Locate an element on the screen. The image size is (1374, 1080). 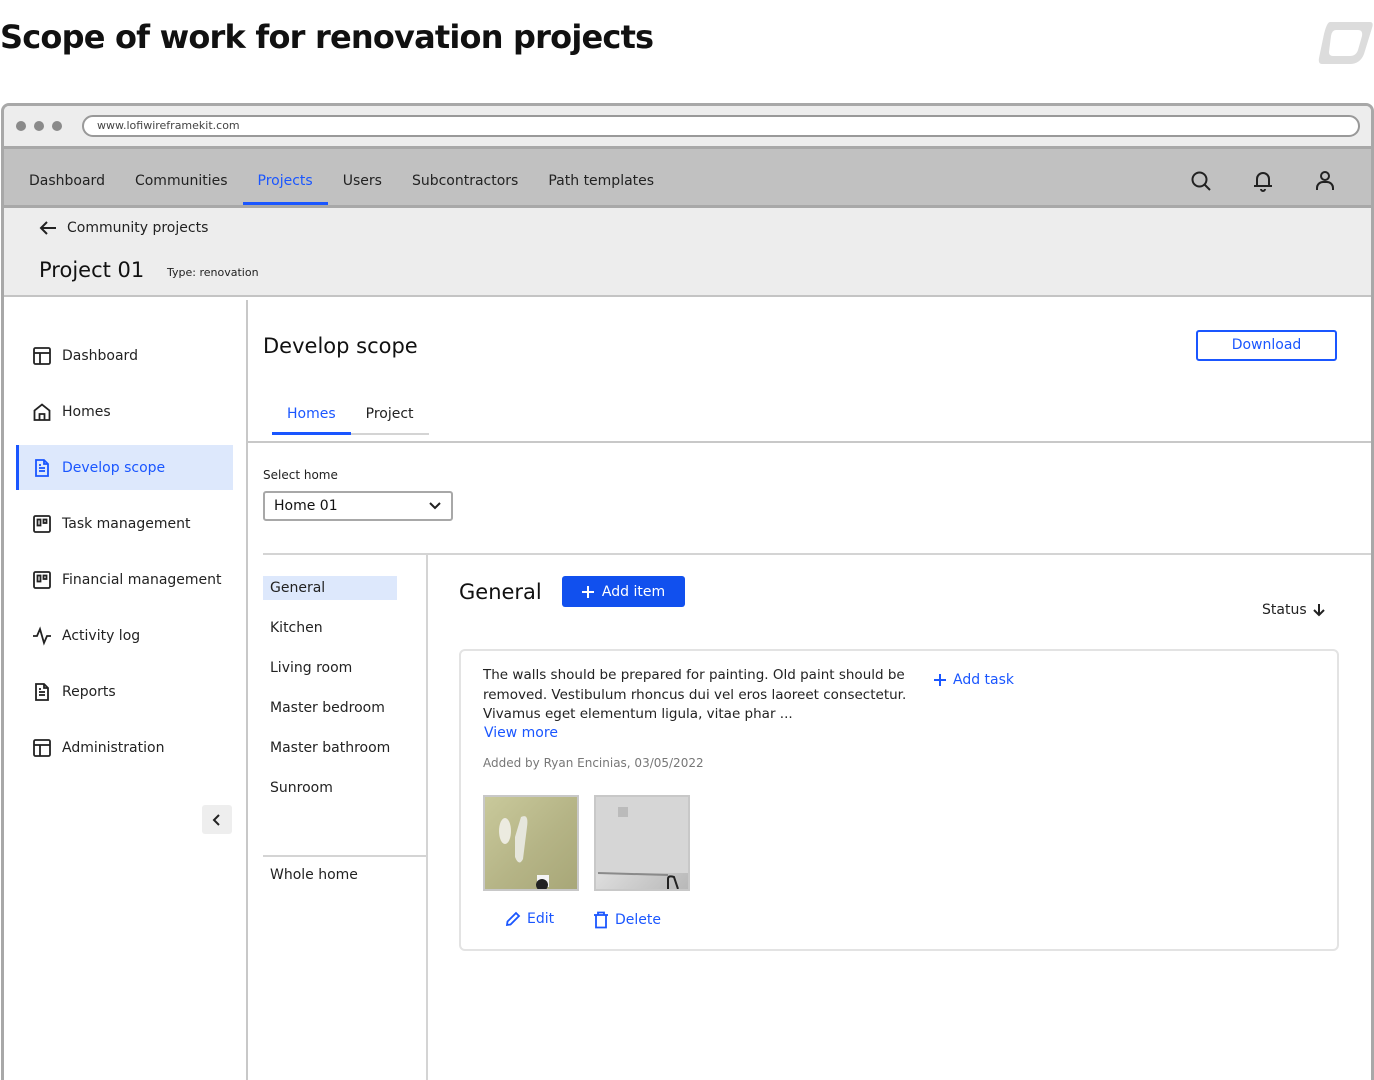
chevron-down-icon is located at coordinates (435, 506).